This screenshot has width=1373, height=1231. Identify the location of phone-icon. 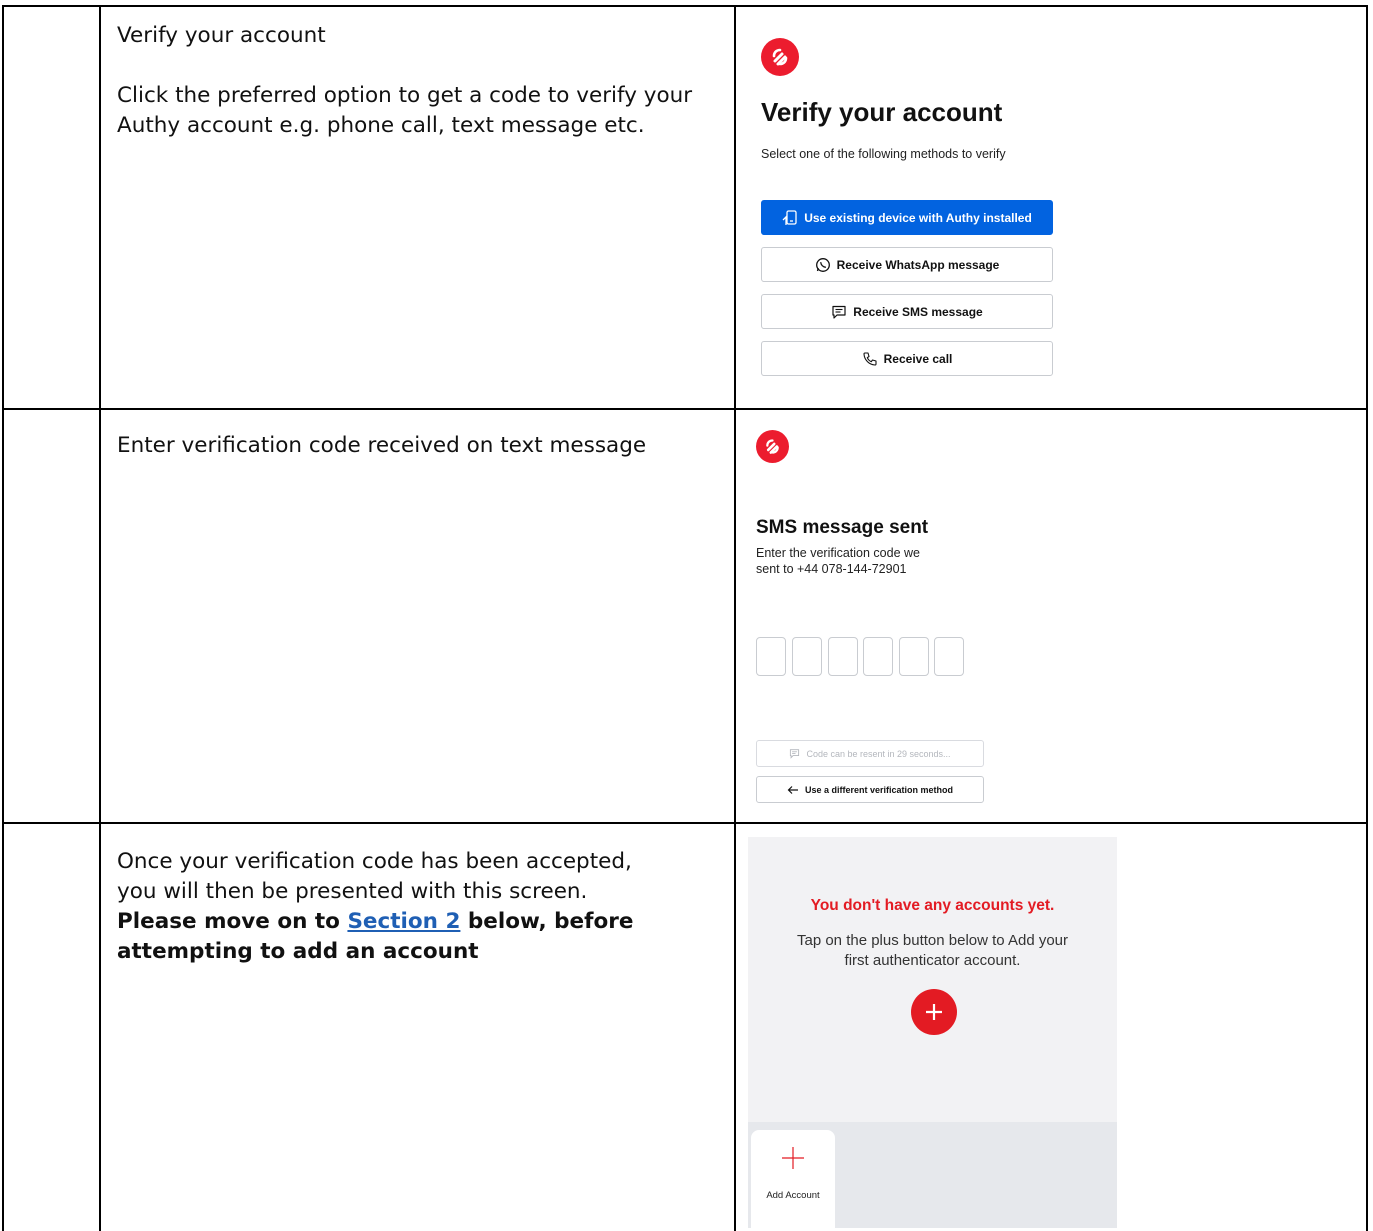
(870, 359).